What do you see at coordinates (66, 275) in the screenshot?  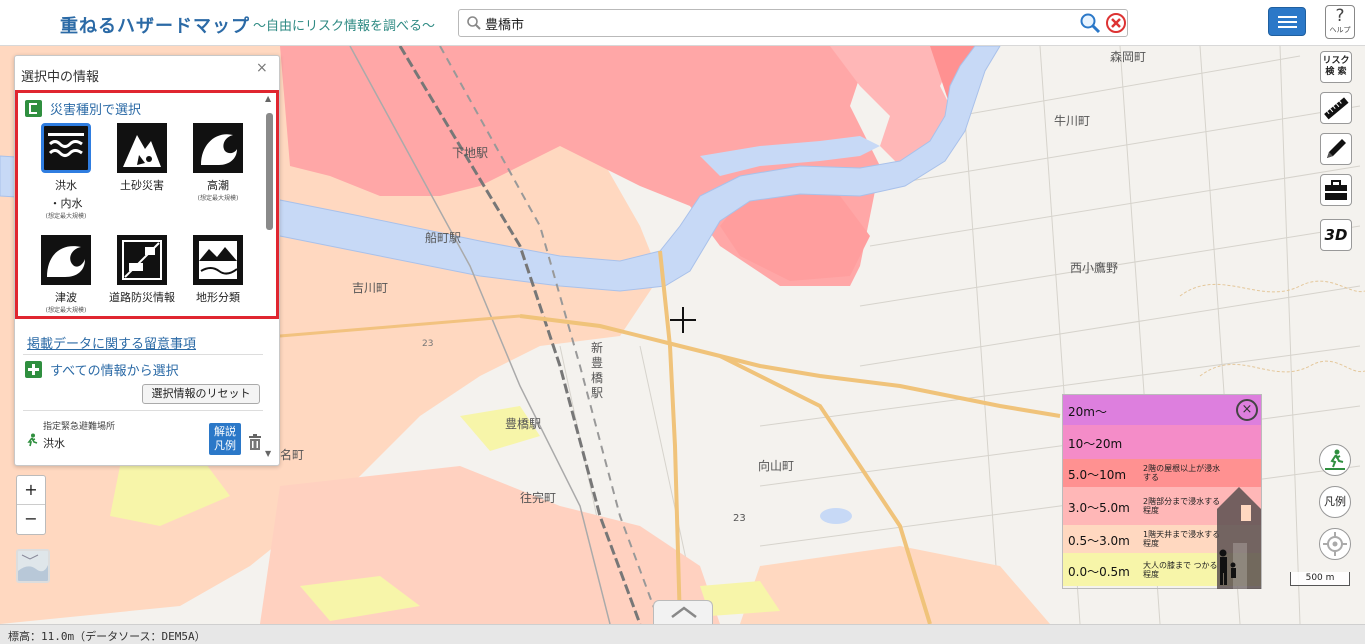 I see `hazard-tile-tsunami: 津波 (想定最大規模)` at bounding box center [66, 275].